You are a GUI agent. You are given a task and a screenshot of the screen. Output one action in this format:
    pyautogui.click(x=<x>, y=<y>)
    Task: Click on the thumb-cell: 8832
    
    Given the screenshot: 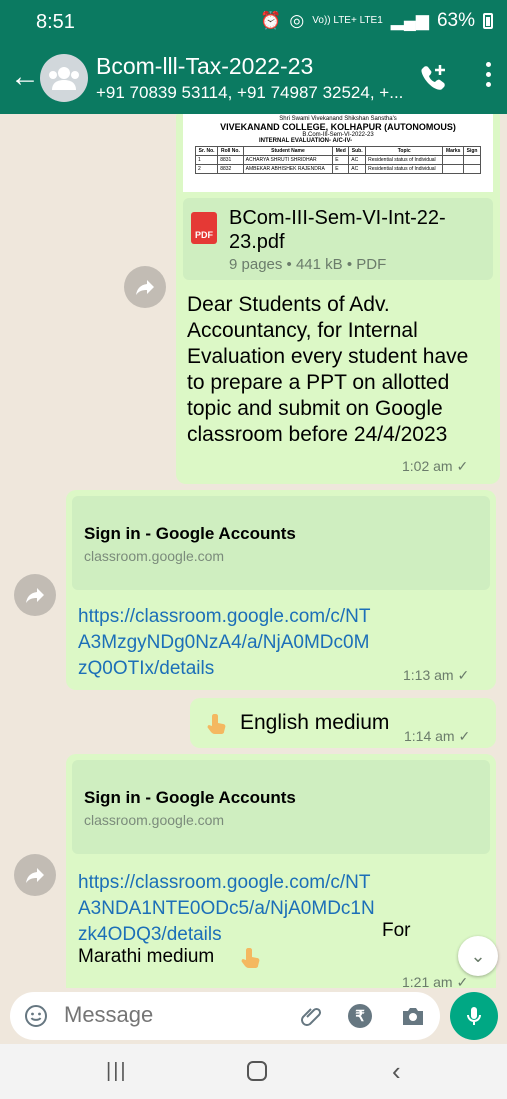 What is the action you would take?
    pyautogui.click(x=230, y=169)
    